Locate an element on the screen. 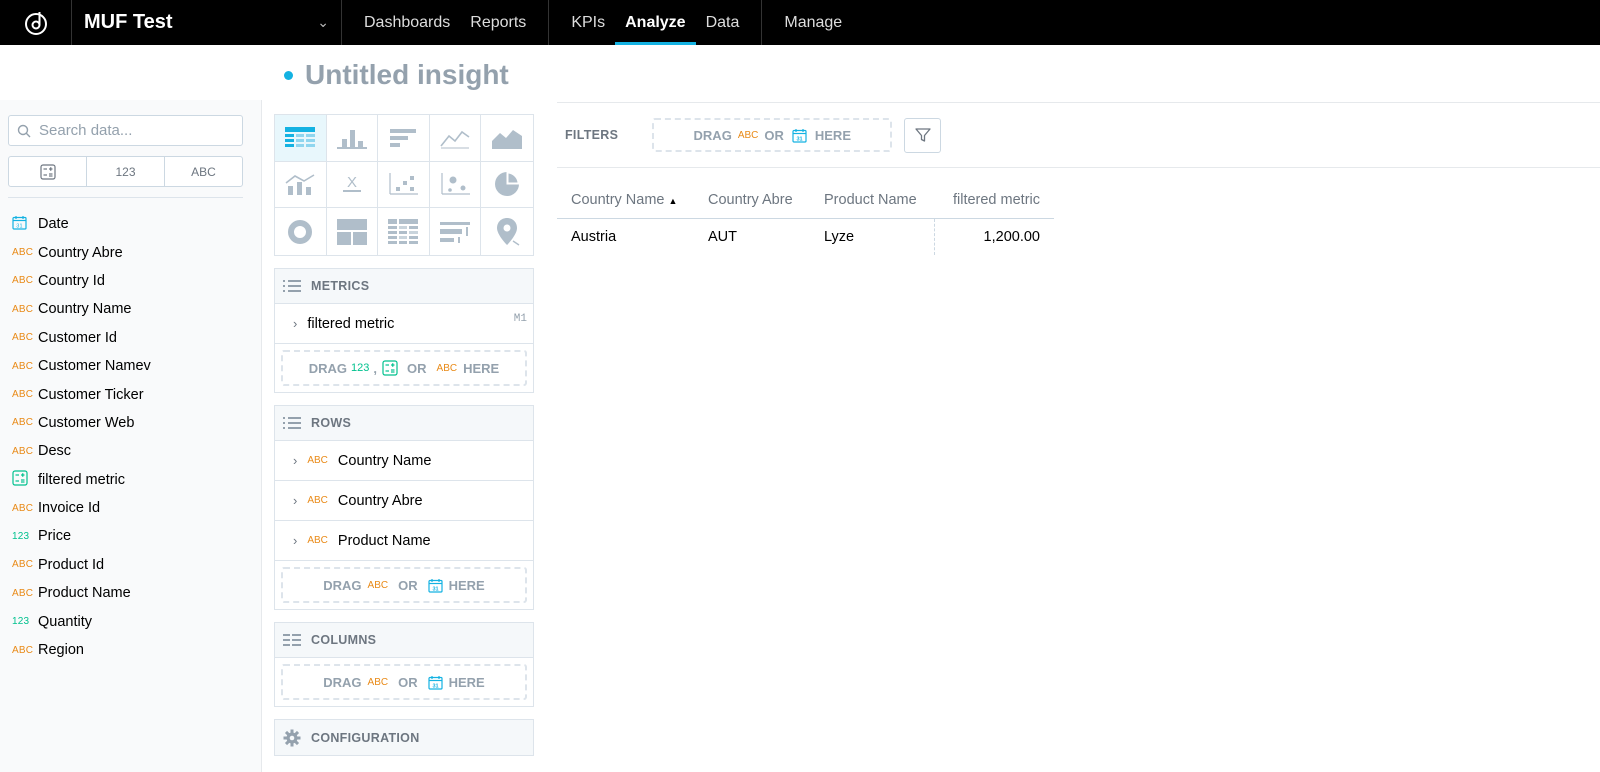 The width and height of the screenshot is (1600, 772). viz-bubble is located at coordinates (455, 185).